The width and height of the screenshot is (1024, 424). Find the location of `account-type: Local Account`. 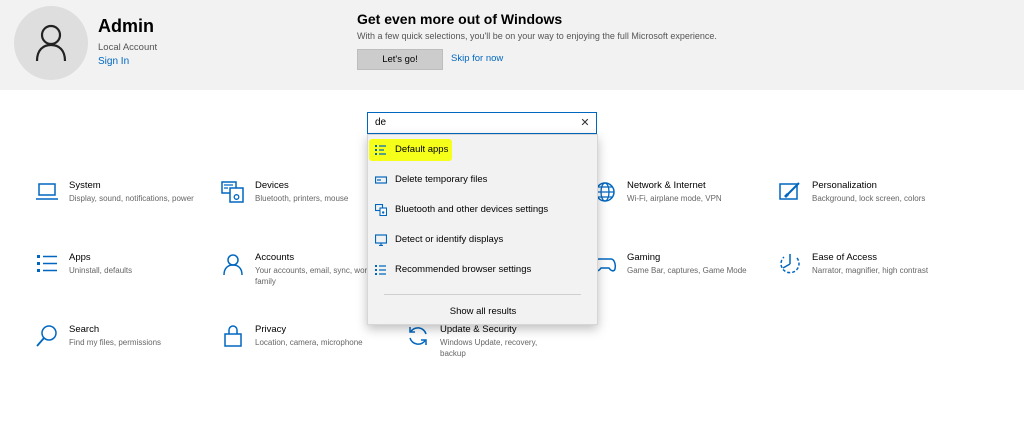

account-type: Local Account is located at coordinates (128, 47).